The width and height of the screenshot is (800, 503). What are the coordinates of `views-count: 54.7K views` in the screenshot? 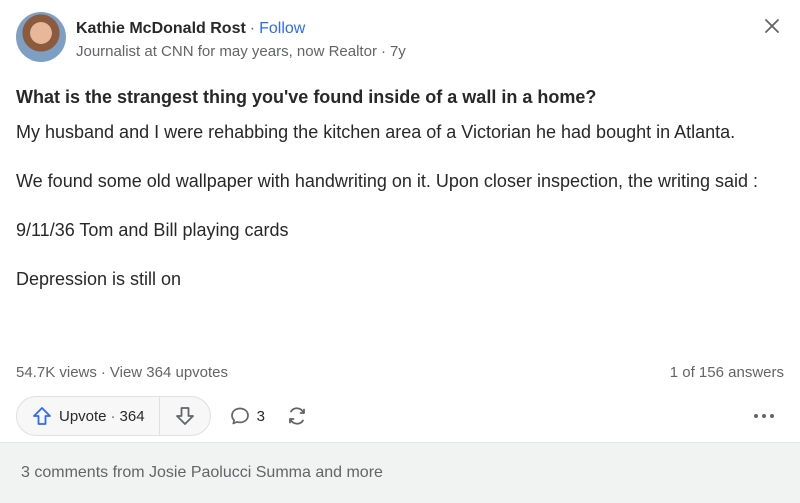 It's located at (56, 372).